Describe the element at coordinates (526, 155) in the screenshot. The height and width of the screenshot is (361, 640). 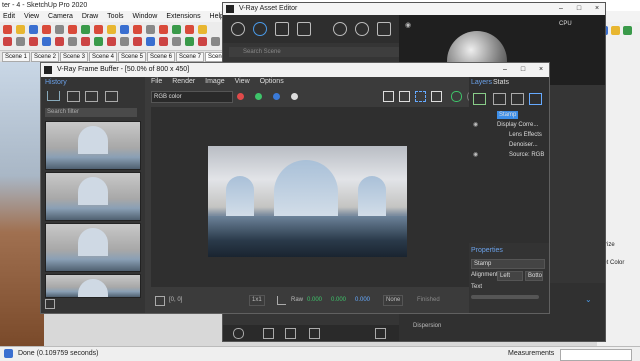
I see `layer-item: Source: RGB` at that location.